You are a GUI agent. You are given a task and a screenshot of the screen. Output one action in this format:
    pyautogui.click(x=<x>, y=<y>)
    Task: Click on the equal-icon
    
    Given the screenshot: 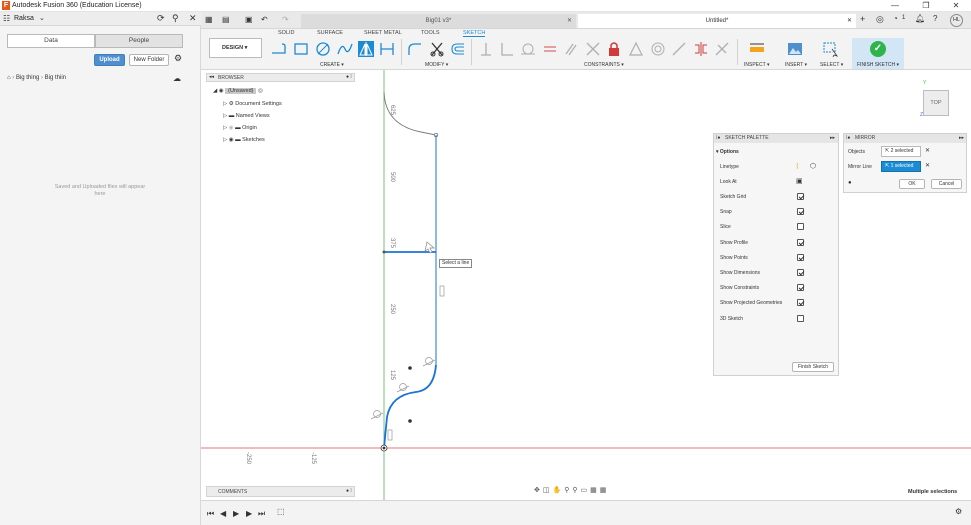 What is the action you would take?
    pyautogui.click(x=550, y=49)
    